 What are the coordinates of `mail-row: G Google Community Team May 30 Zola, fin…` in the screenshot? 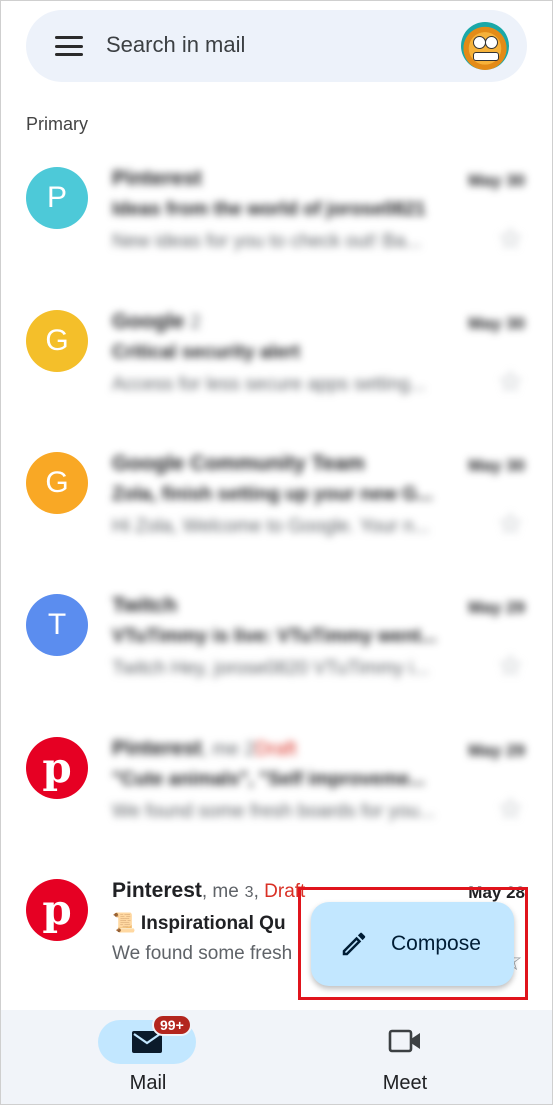 It's located at (276, 514).